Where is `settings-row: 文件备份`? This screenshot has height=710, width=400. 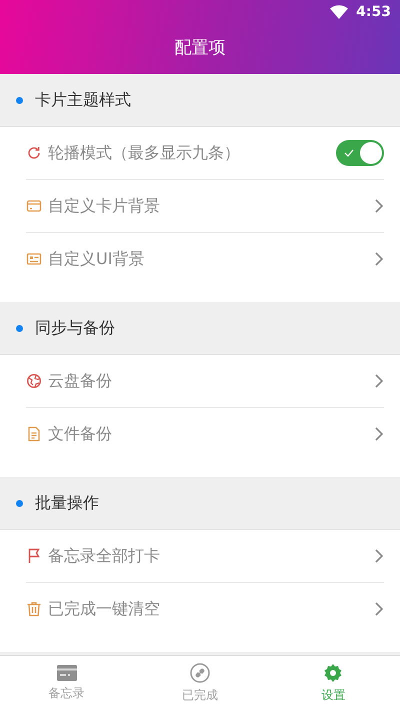 settings-row: 文件备份 is located at coordinates (205, 434).